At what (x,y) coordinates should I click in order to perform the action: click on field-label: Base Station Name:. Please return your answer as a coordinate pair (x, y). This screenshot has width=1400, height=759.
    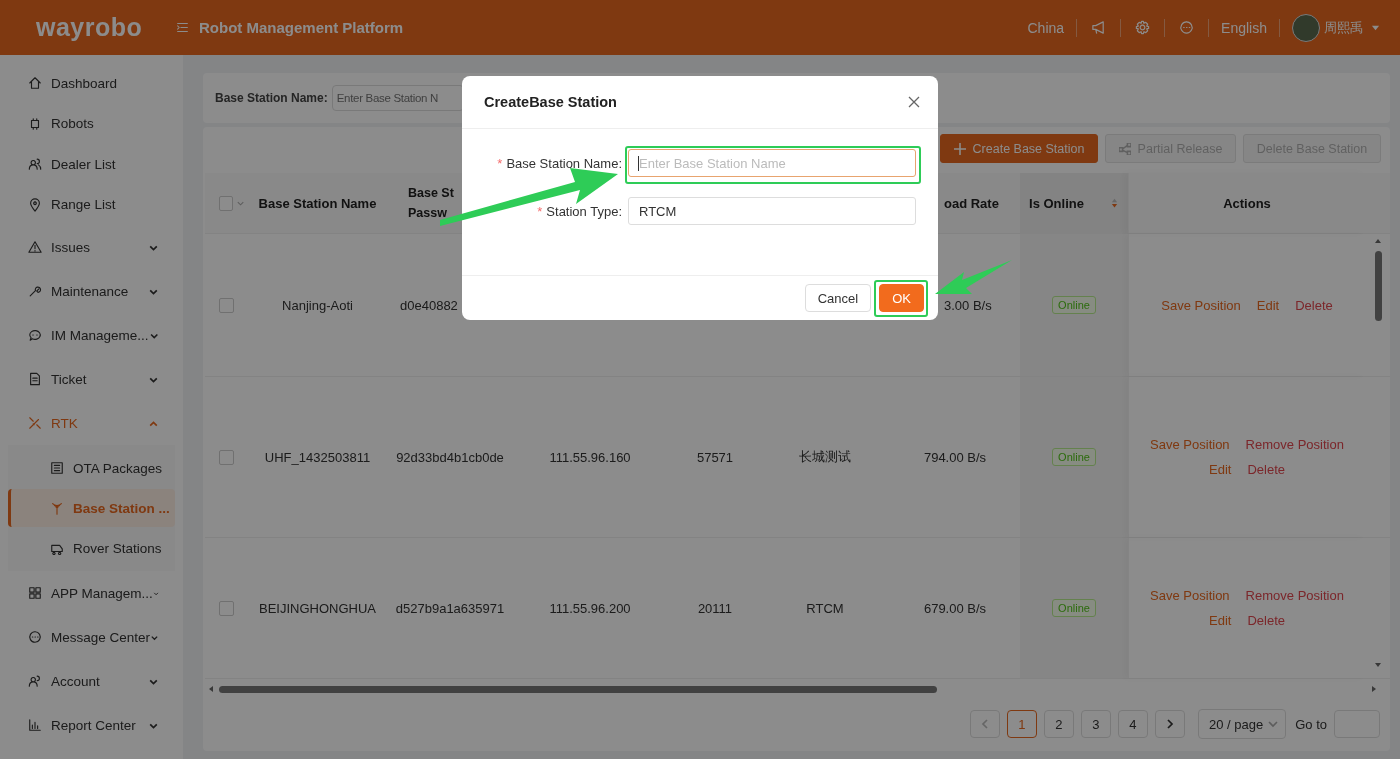
    Looking at the image, I should click on (564, 163).